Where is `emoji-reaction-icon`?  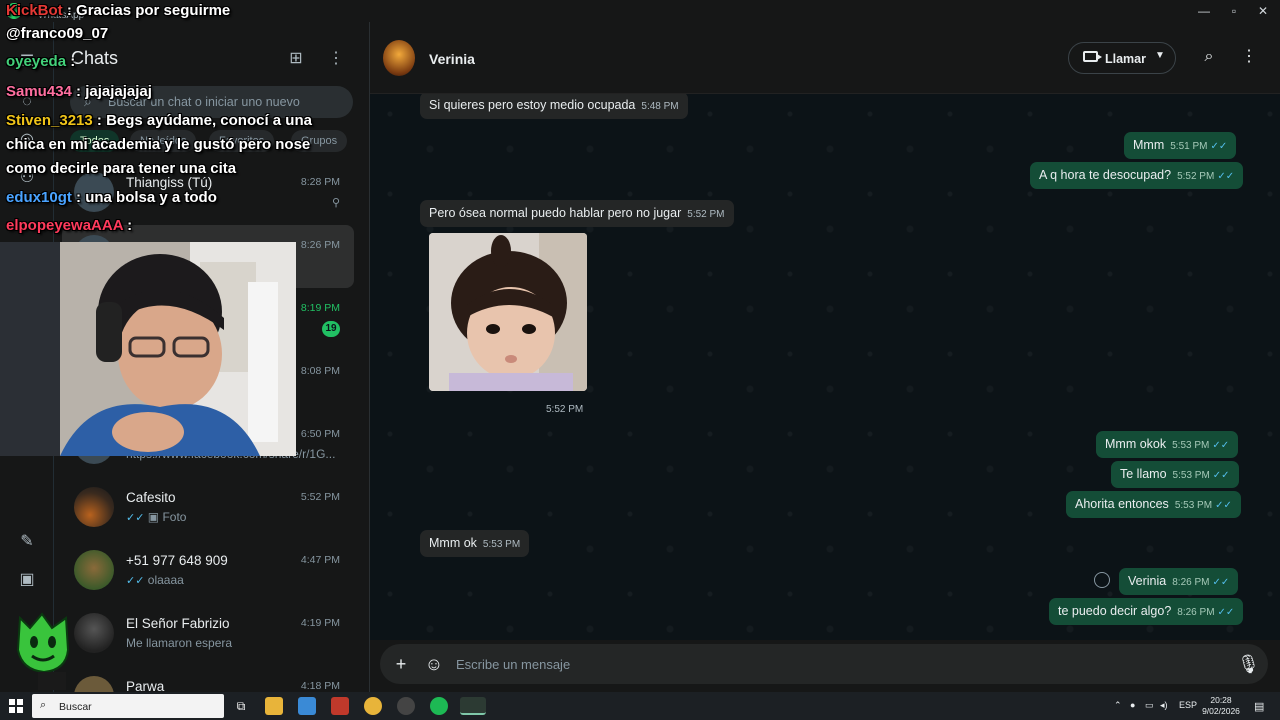
emoji-reaction-icon is located at coordinates (1102, 580).